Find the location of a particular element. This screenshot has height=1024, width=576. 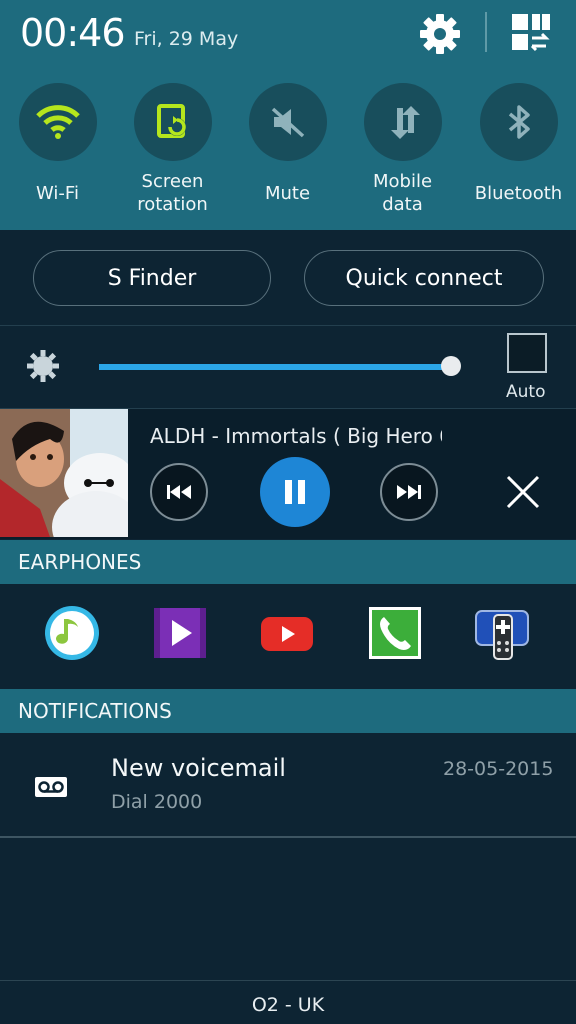

track-title: ALDH - Immortals ( Big Hero 6 is located at coordinates (296, 436).